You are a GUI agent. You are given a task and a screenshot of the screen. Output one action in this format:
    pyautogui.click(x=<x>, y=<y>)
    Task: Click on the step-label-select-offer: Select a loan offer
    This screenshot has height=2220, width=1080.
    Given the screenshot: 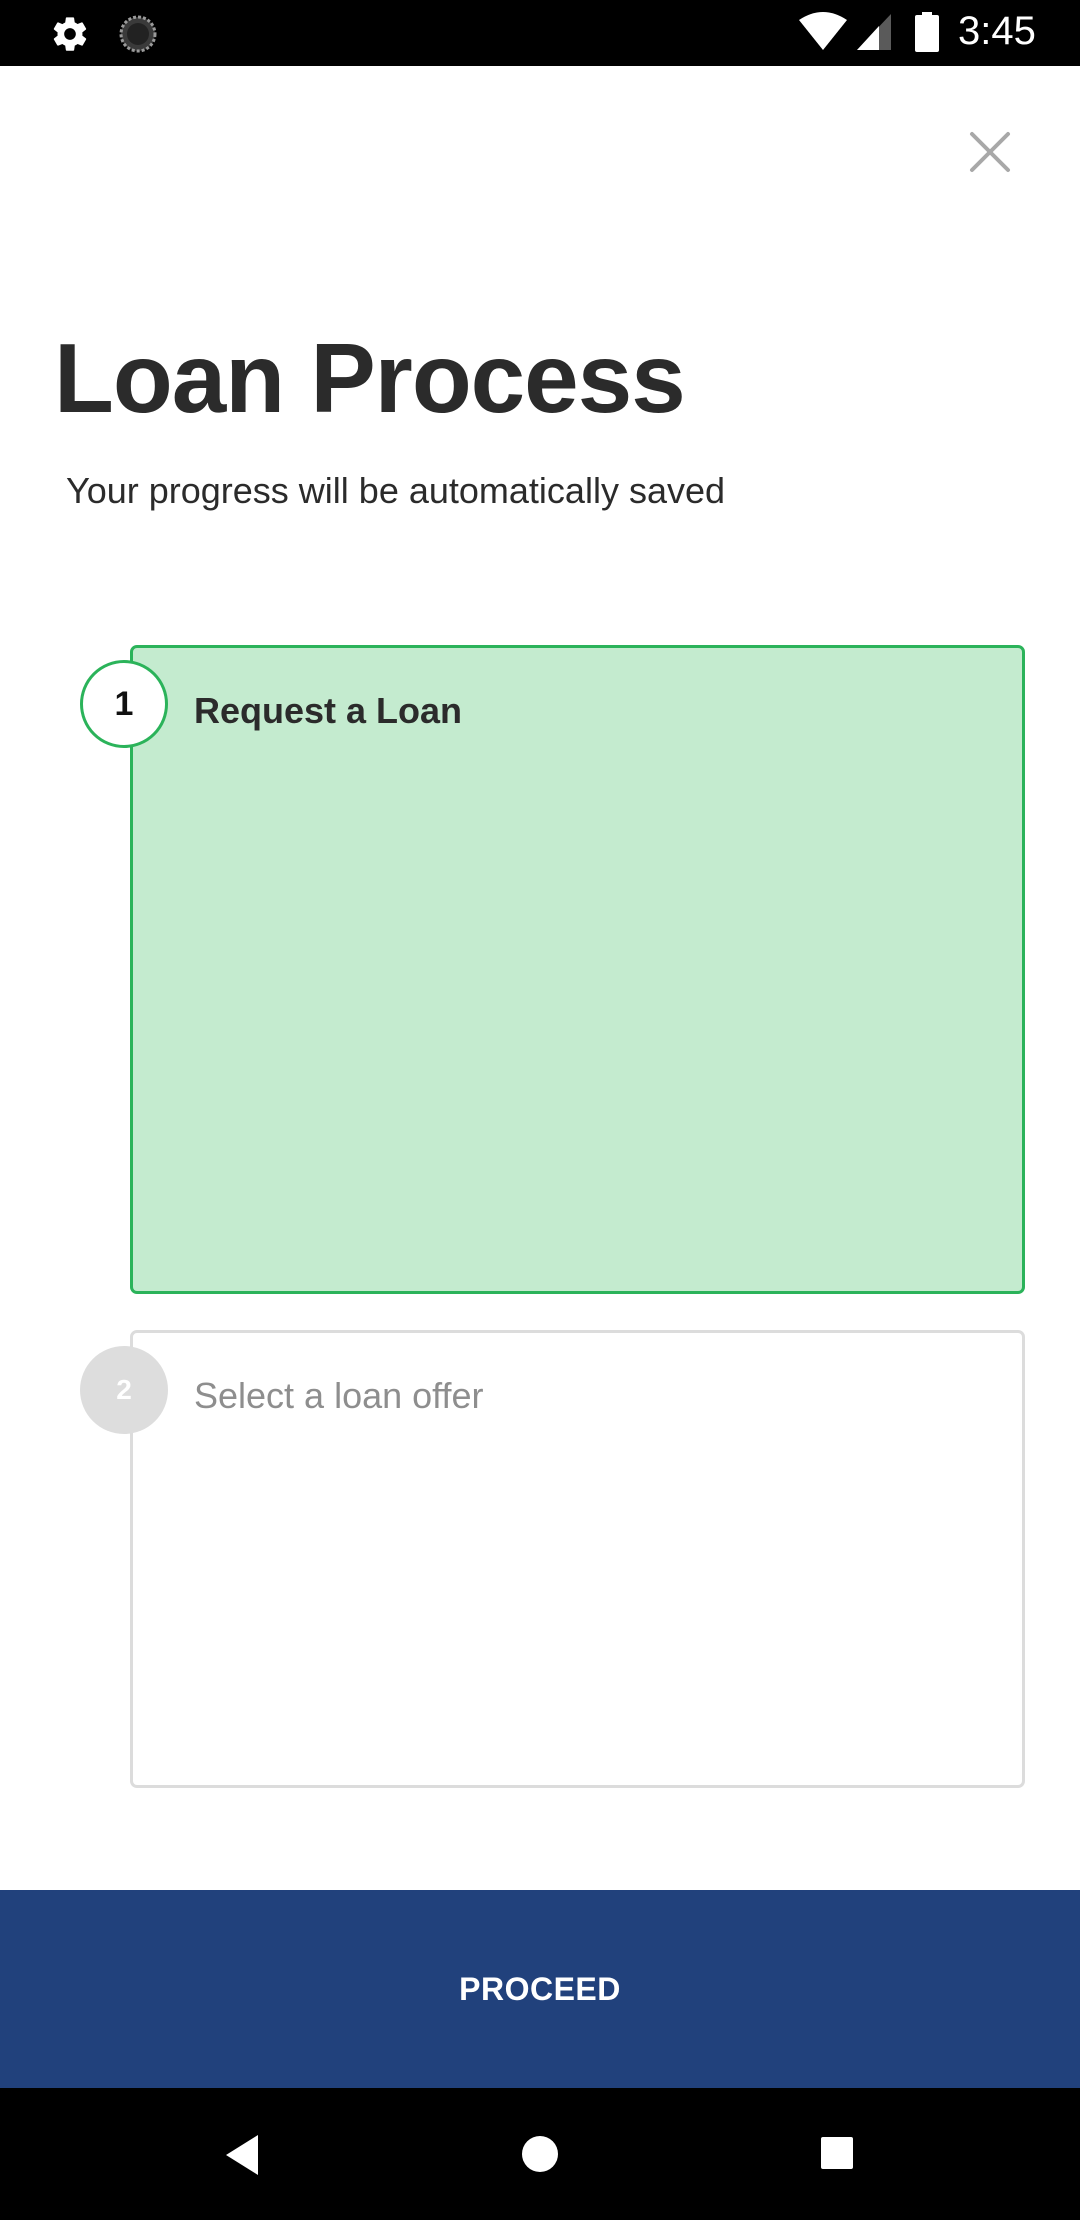 What is the action you would take?
    pyautogui.click(x=339, y=1395)
    